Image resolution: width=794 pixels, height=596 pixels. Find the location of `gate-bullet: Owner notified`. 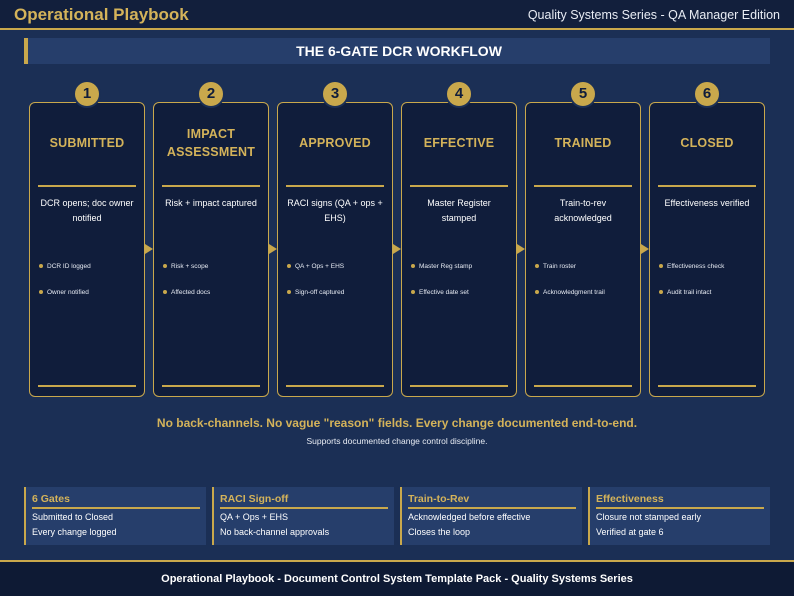

gate-bullet: Owner notified is located at coordinates (89, 292).